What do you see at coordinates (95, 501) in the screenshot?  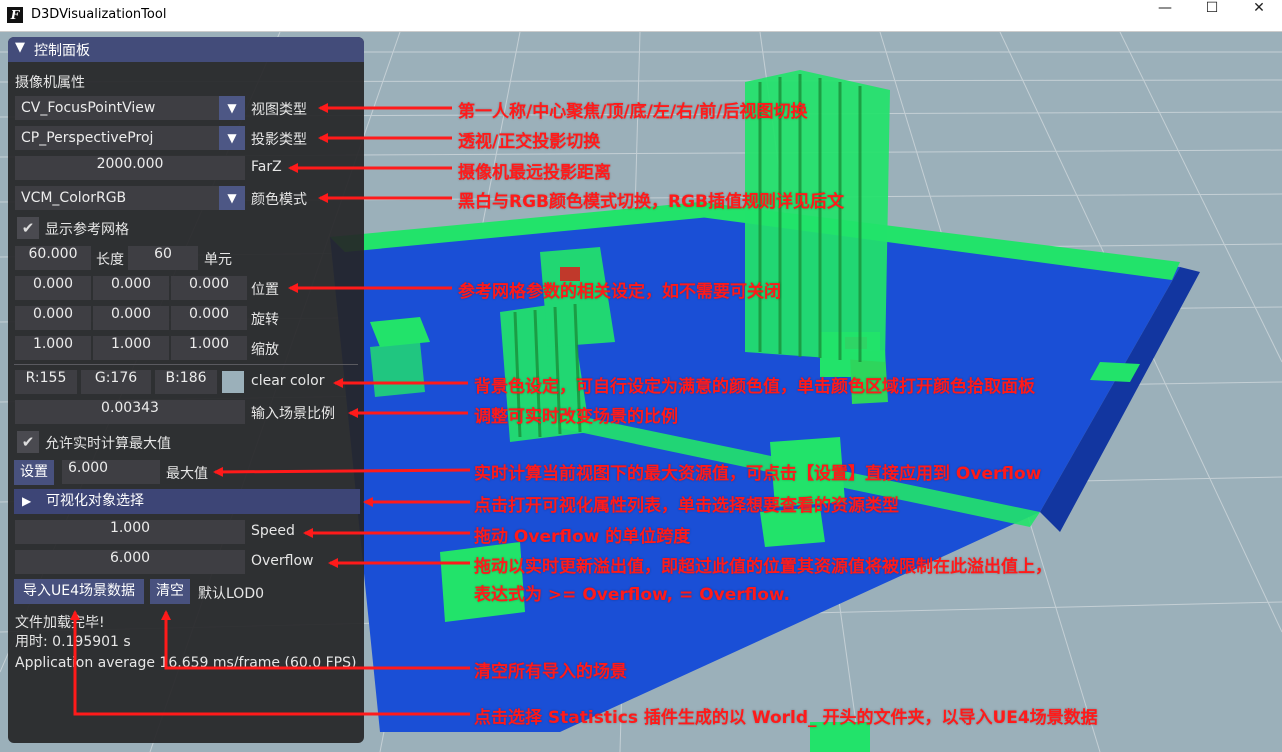 I see `vis-select-label: 可视化对象选择` at bounding box center [95, 501].